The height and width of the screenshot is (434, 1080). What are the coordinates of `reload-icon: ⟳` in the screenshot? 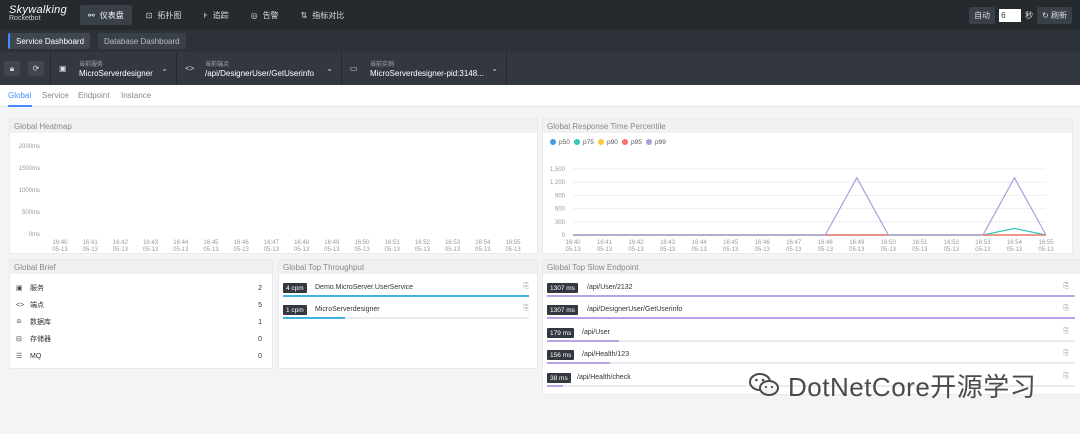 It's located at (36, 68).